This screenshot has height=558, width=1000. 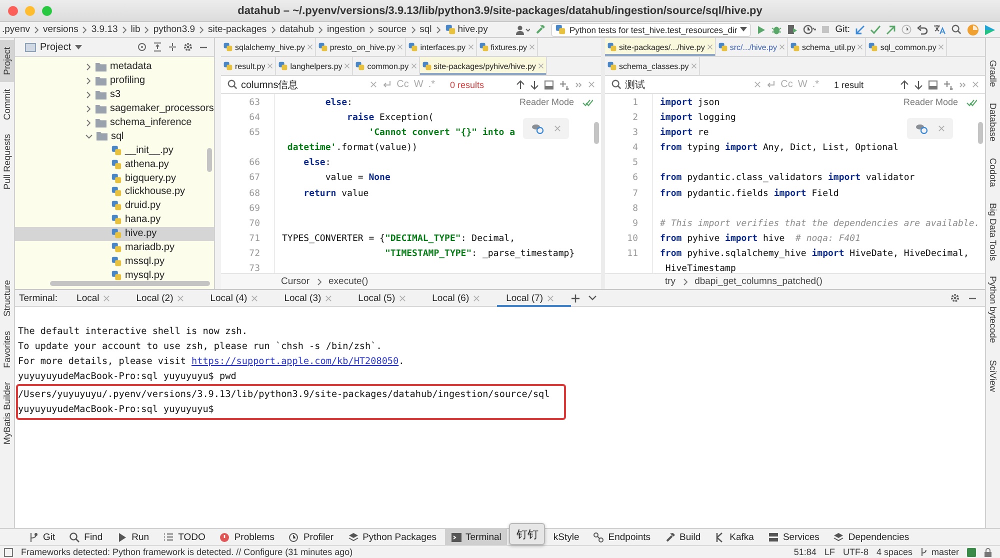 I want to click on breadcrumb-item: hive.py, so click(x=466, y=29).